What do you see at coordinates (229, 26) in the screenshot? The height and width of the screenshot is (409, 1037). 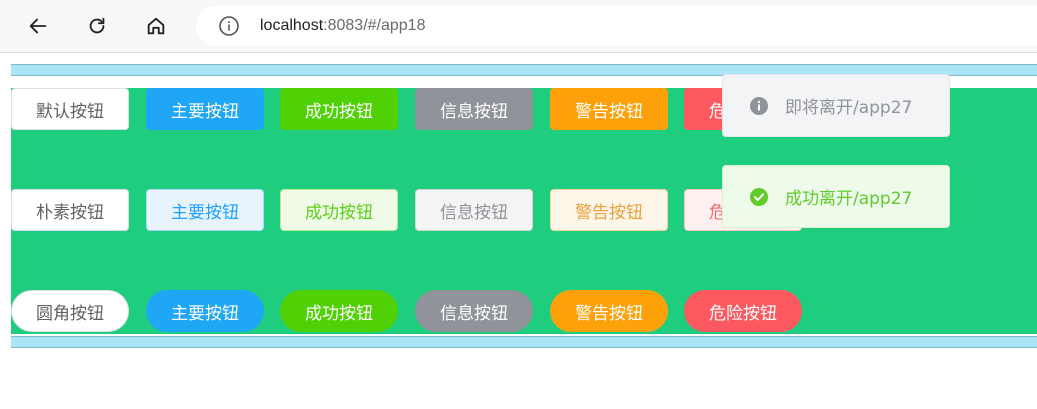 I see `info-icon` at bounding box center [229, 26].